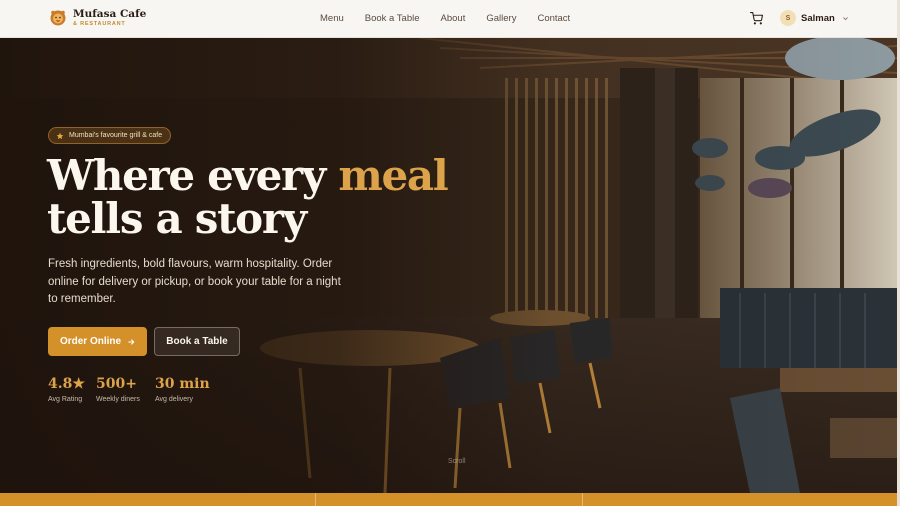  Describe the element at coordinates (58, 18) in the screenshot. I see `lion-logo-icon` at that location.